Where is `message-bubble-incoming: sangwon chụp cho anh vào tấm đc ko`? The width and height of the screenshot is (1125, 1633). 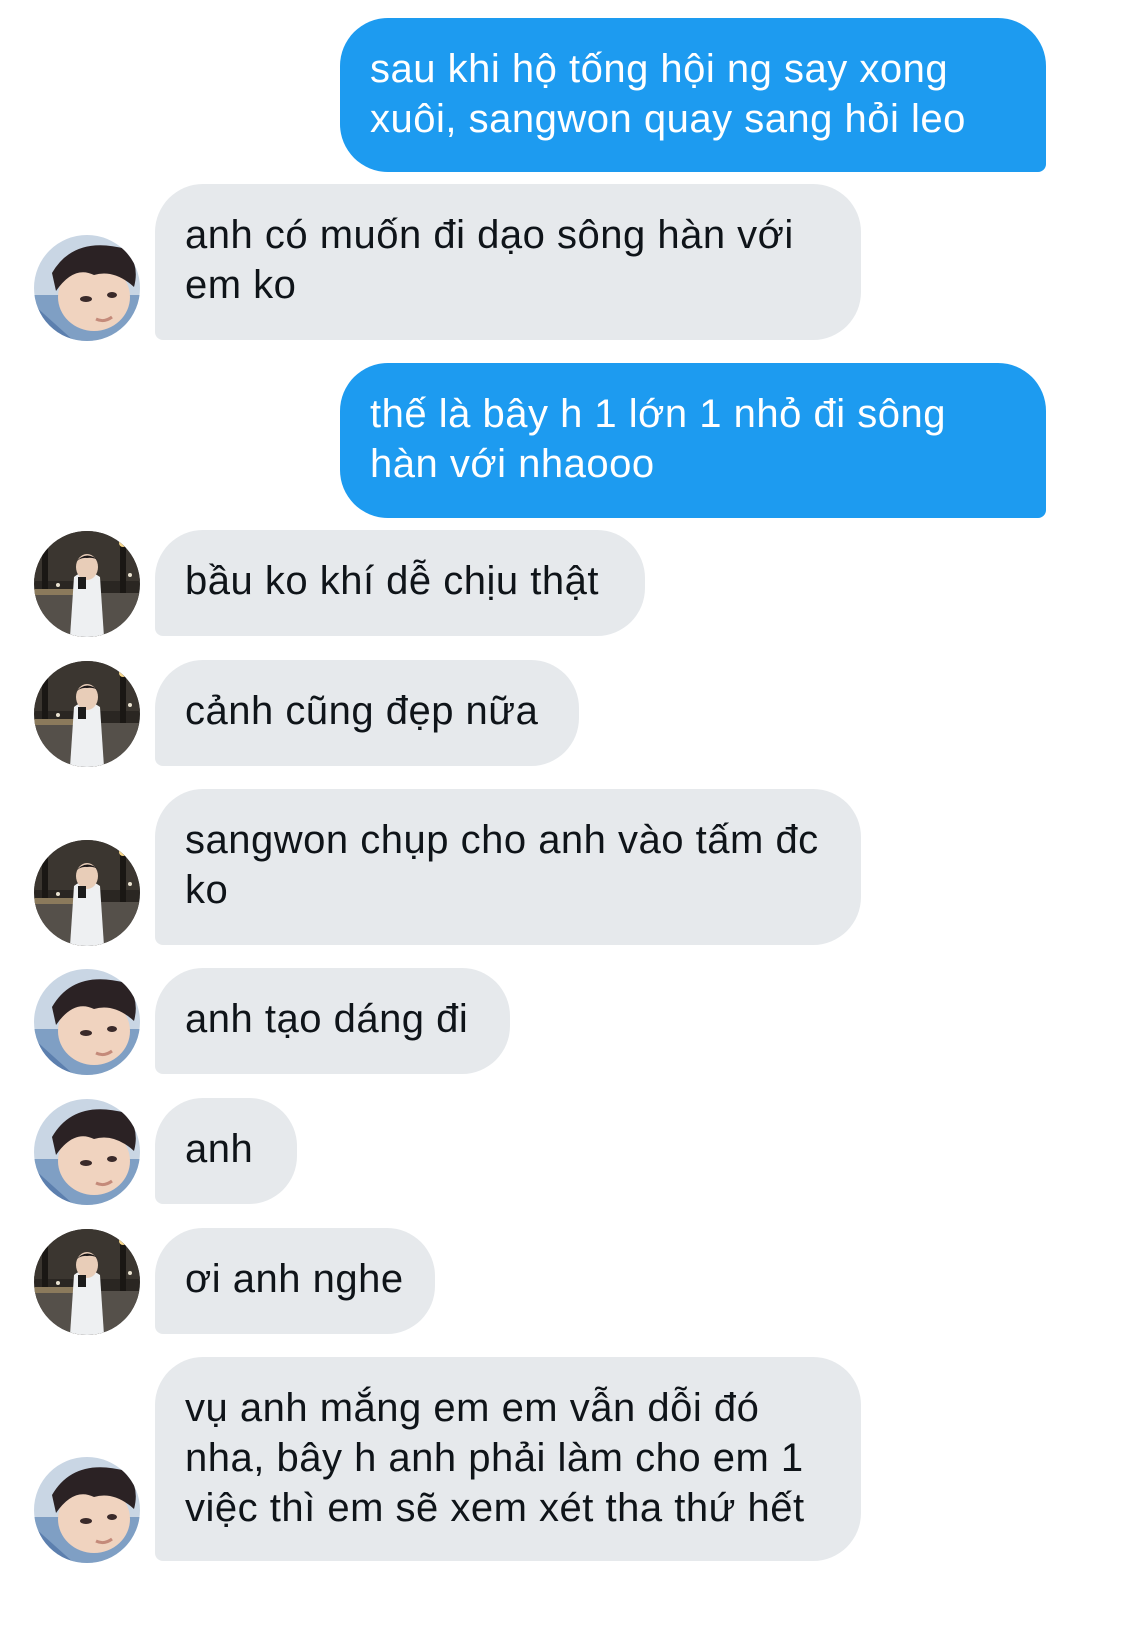
message-bubble-incoming: sangwon chụp cho anh vào tấm đc ko is located at coordinates (508, 867).